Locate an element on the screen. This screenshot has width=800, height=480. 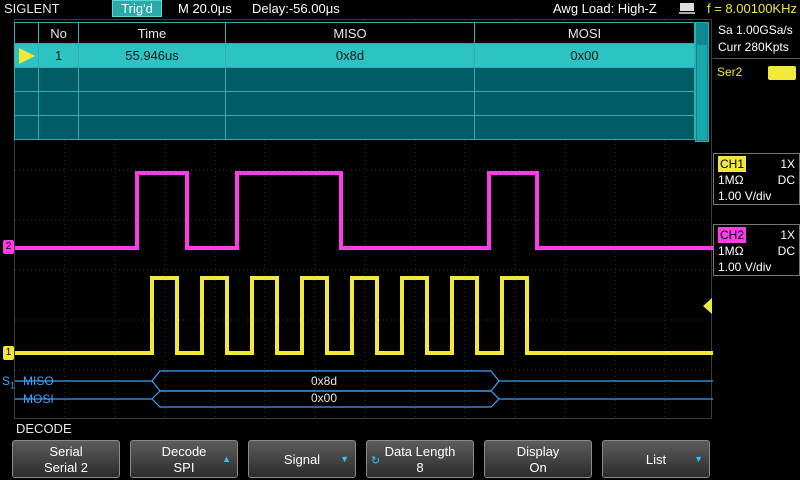
ch2-scale: 1.00 V/div is located at coordinates (745, 267).